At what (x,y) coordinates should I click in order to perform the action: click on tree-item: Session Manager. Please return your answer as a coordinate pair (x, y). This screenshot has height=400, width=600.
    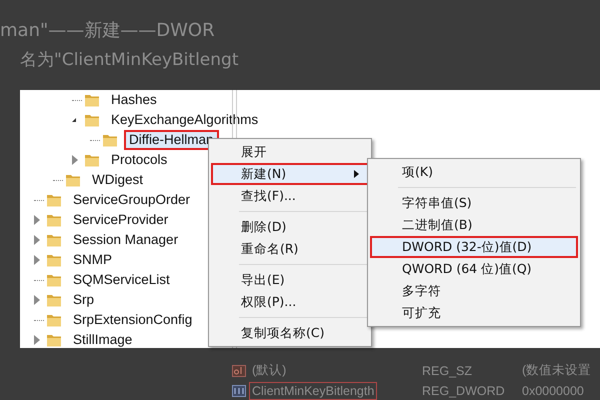
    Looking at the image, I should click on (126, 240).